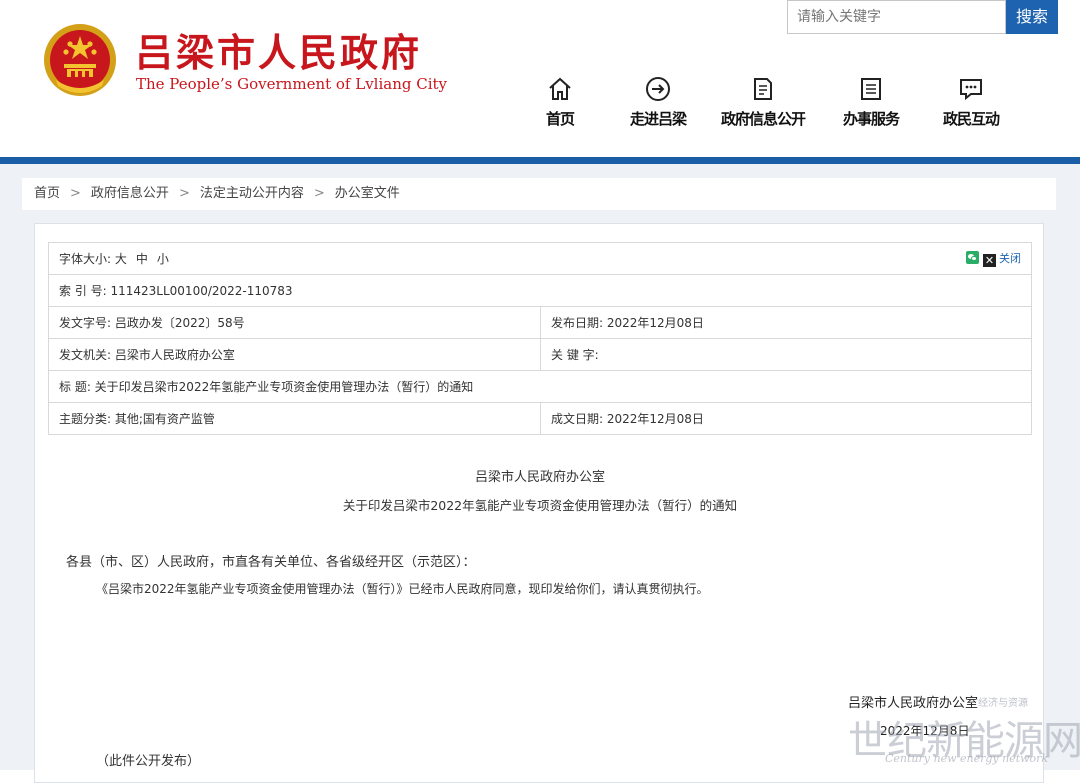 This screenshot has height=783, width=1080. I want to click on home-icon, so click(560, 88).